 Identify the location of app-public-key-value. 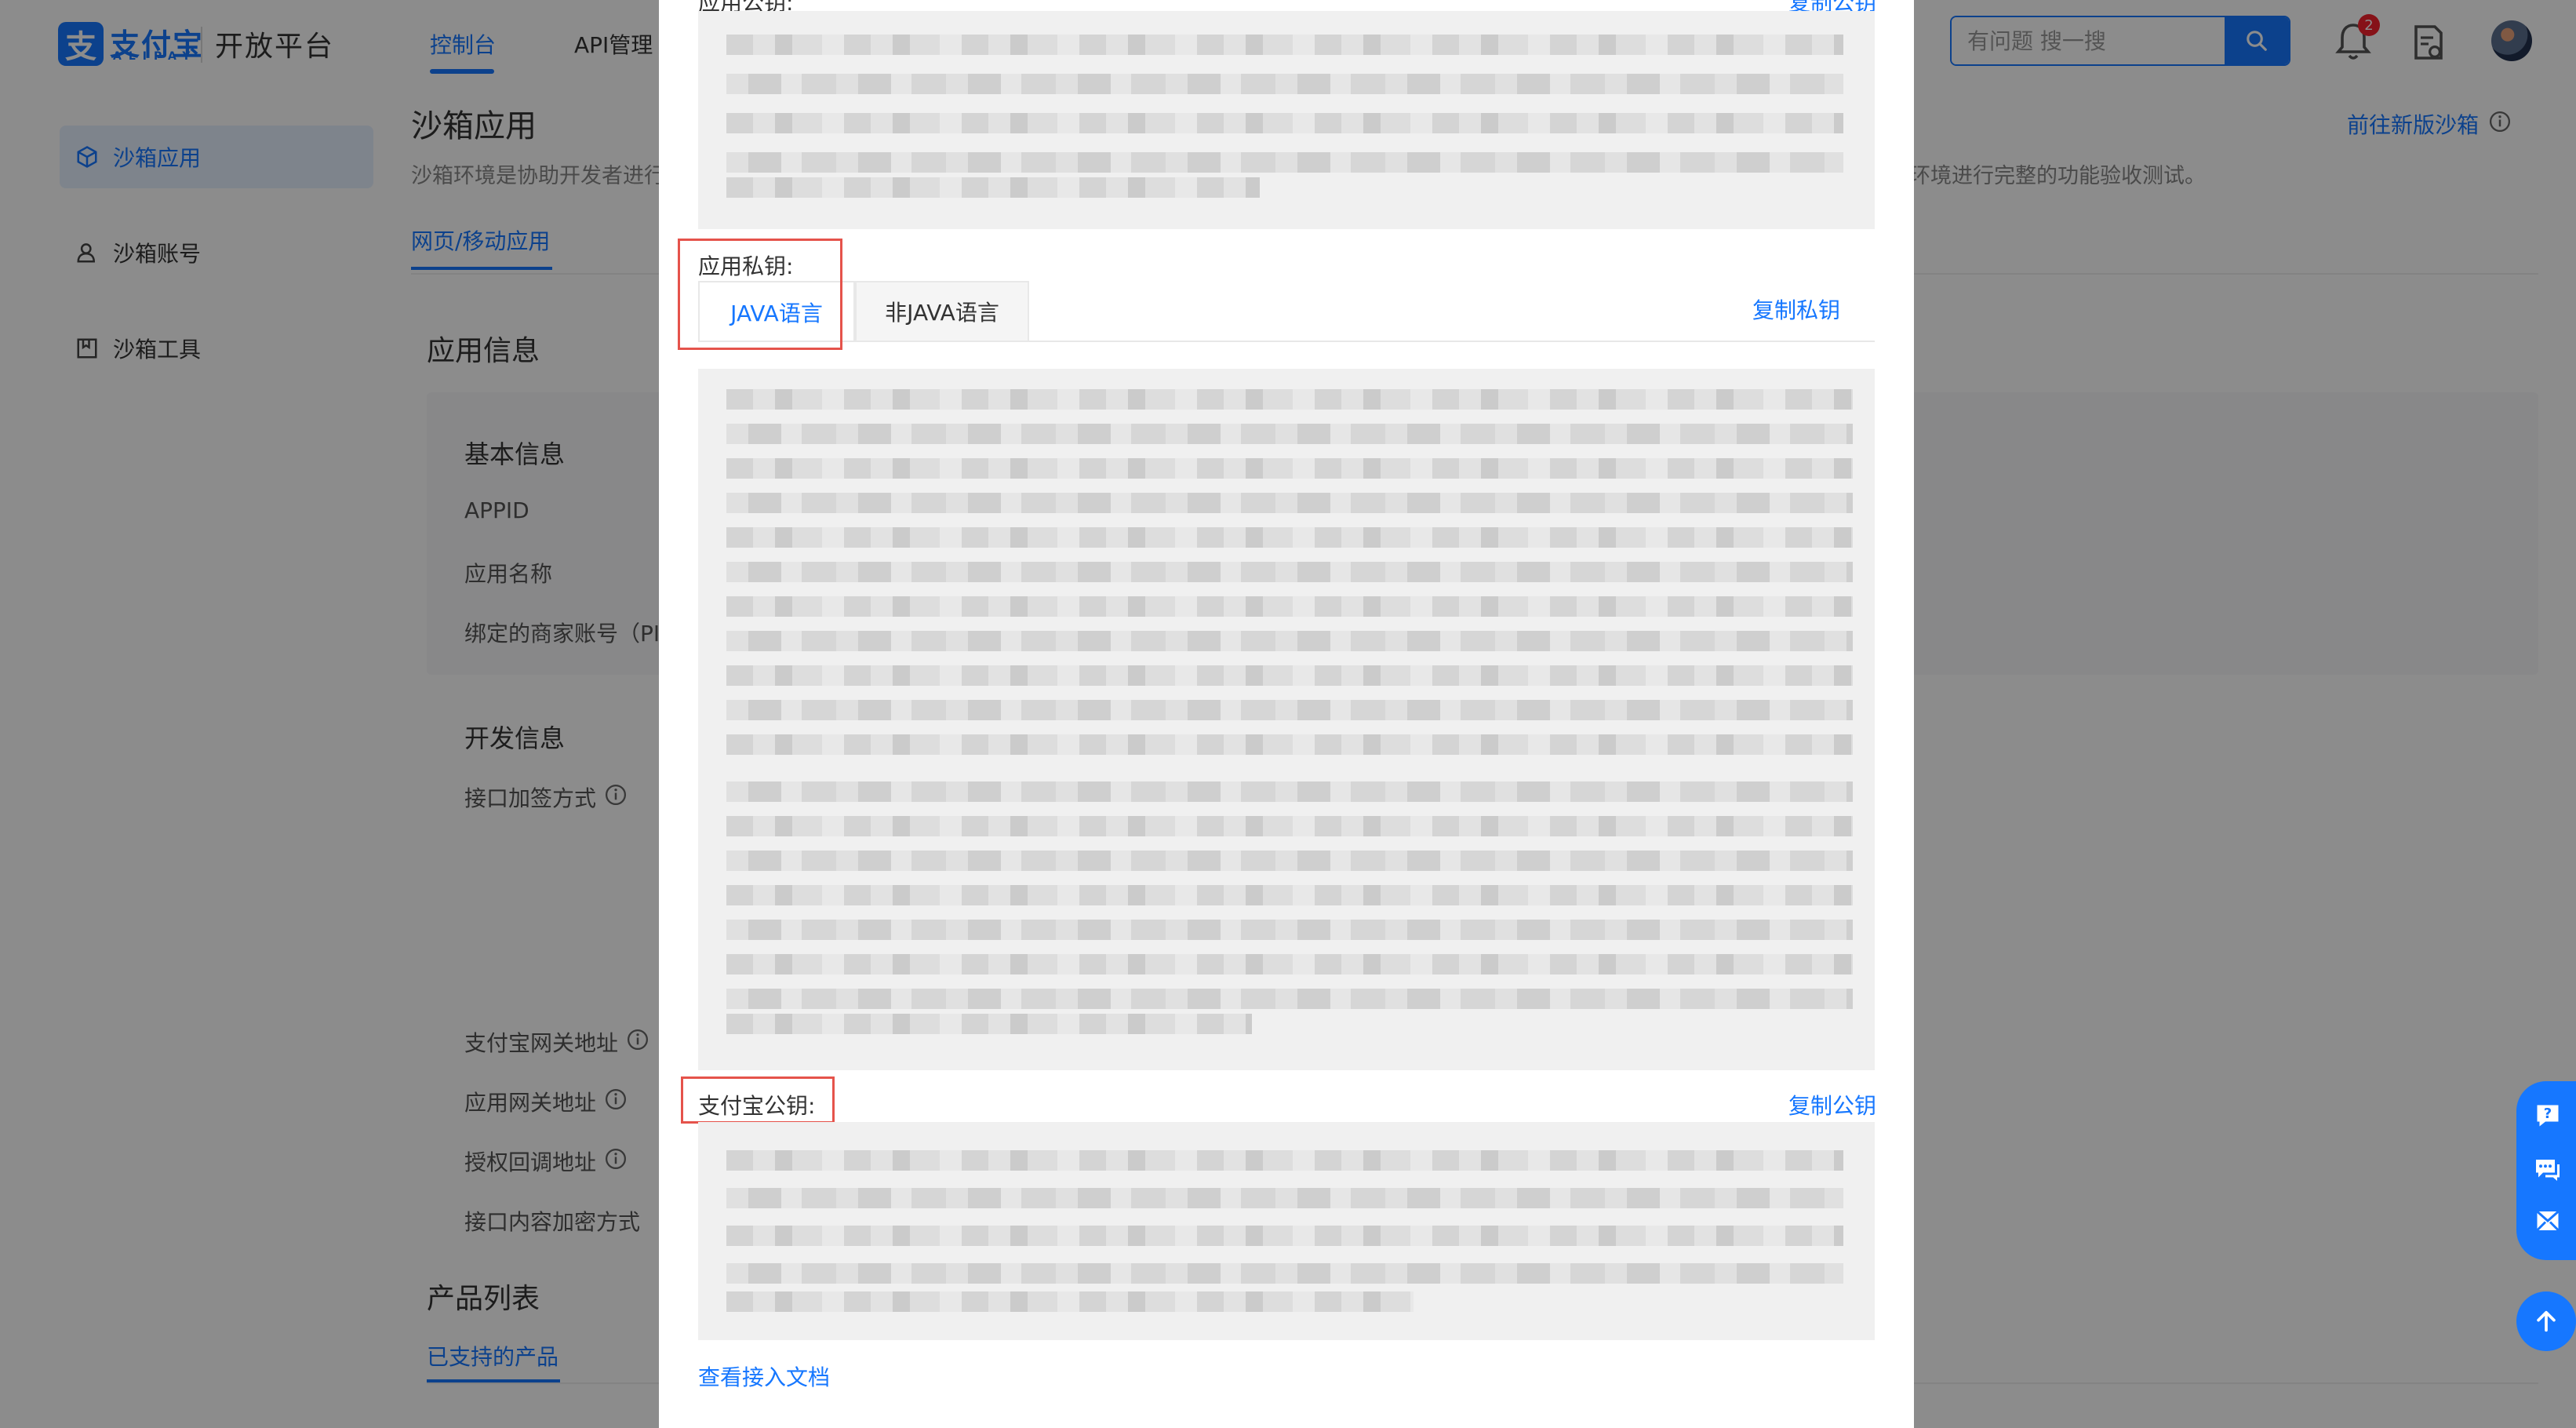
(1286, 120).